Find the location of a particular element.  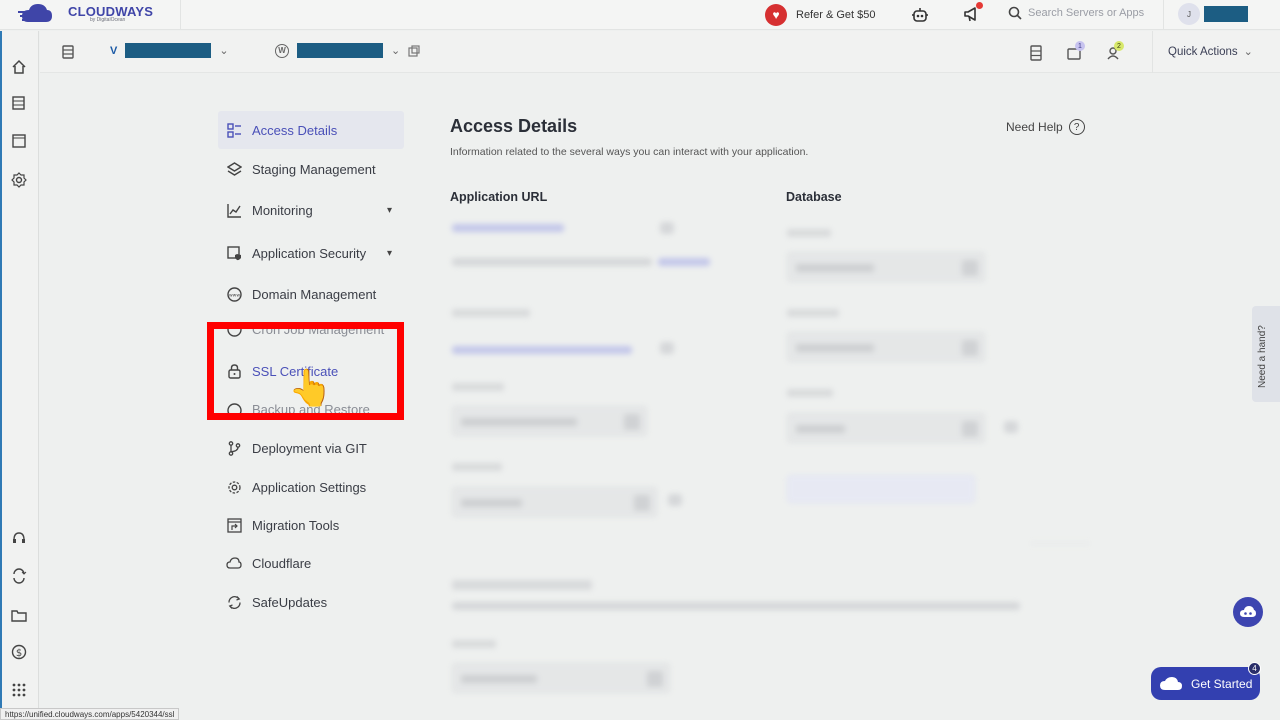

team-button: 2 is located at coordinates (1115, 50).